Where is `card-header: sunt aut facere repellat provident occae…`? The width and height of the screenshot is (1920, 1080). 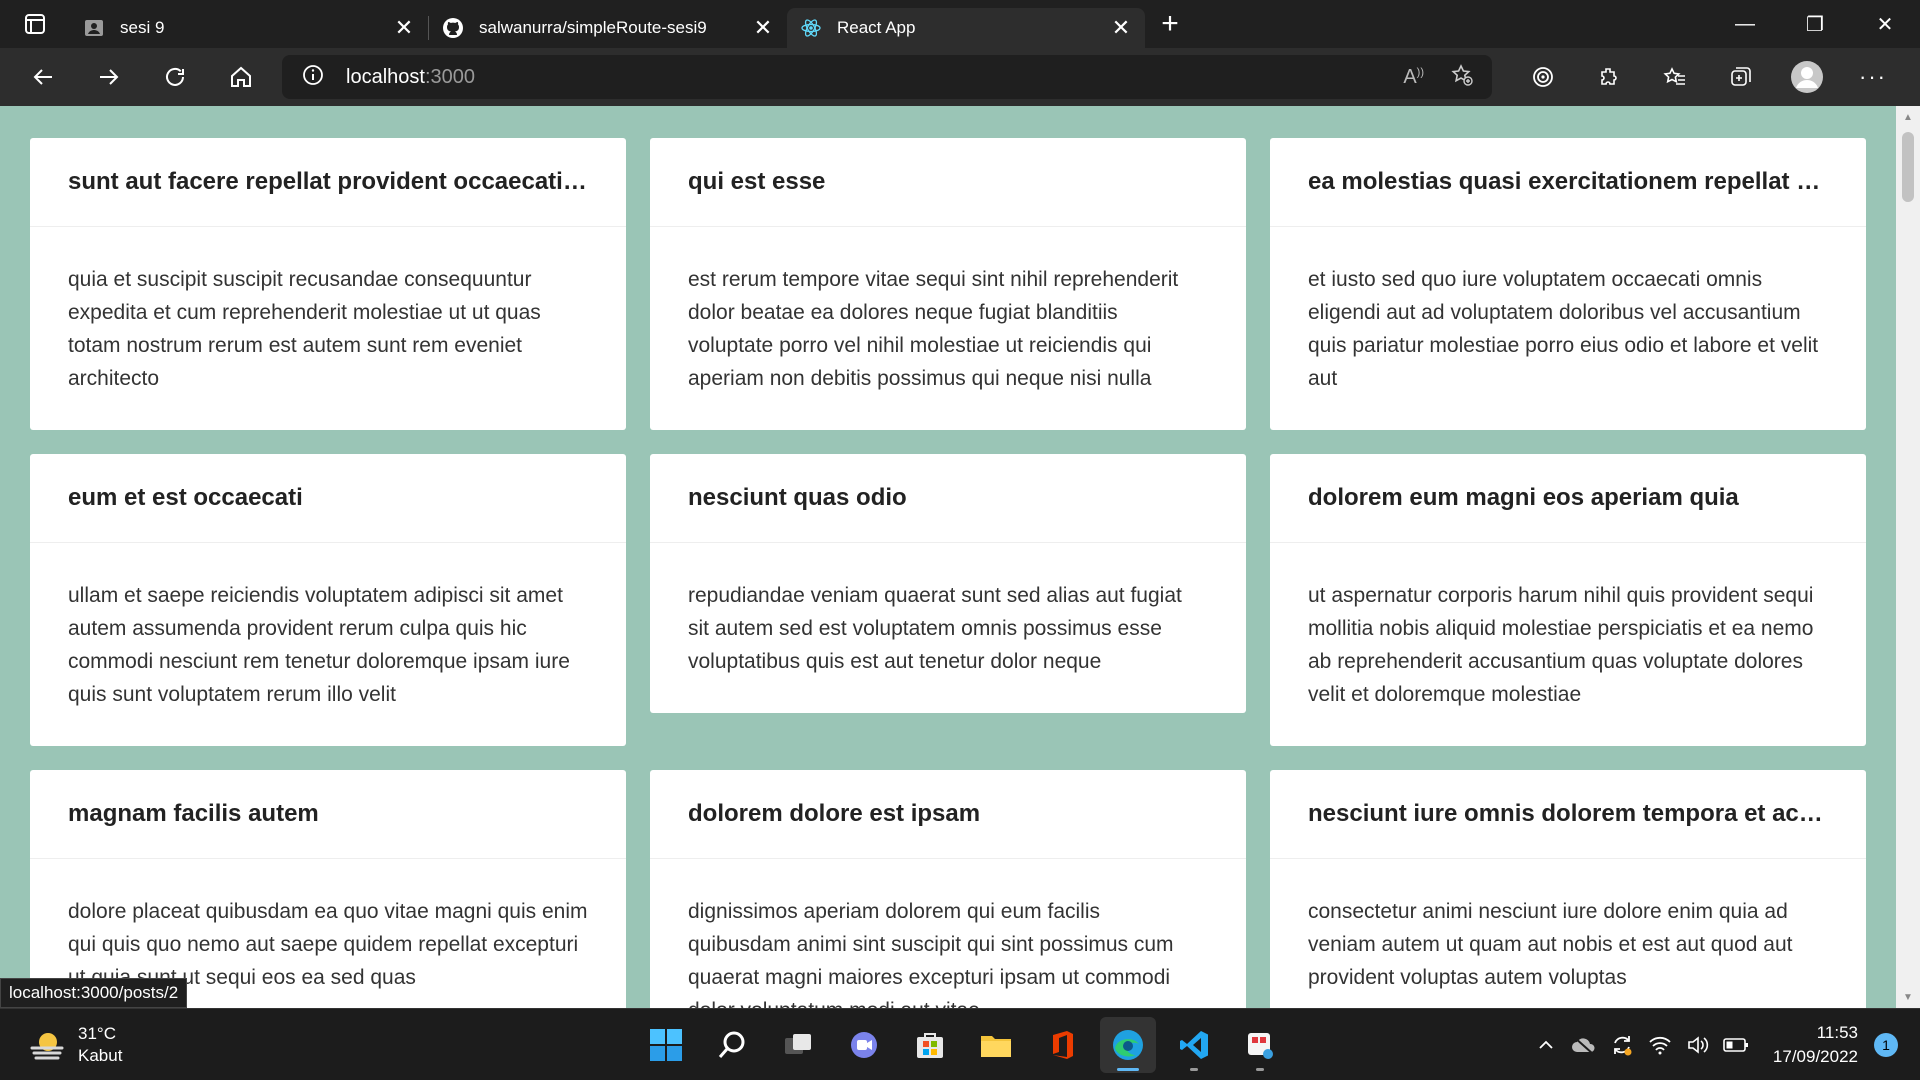 card-header: sunt aut facere repellat provident occae… is located at coordinates (328, 182).